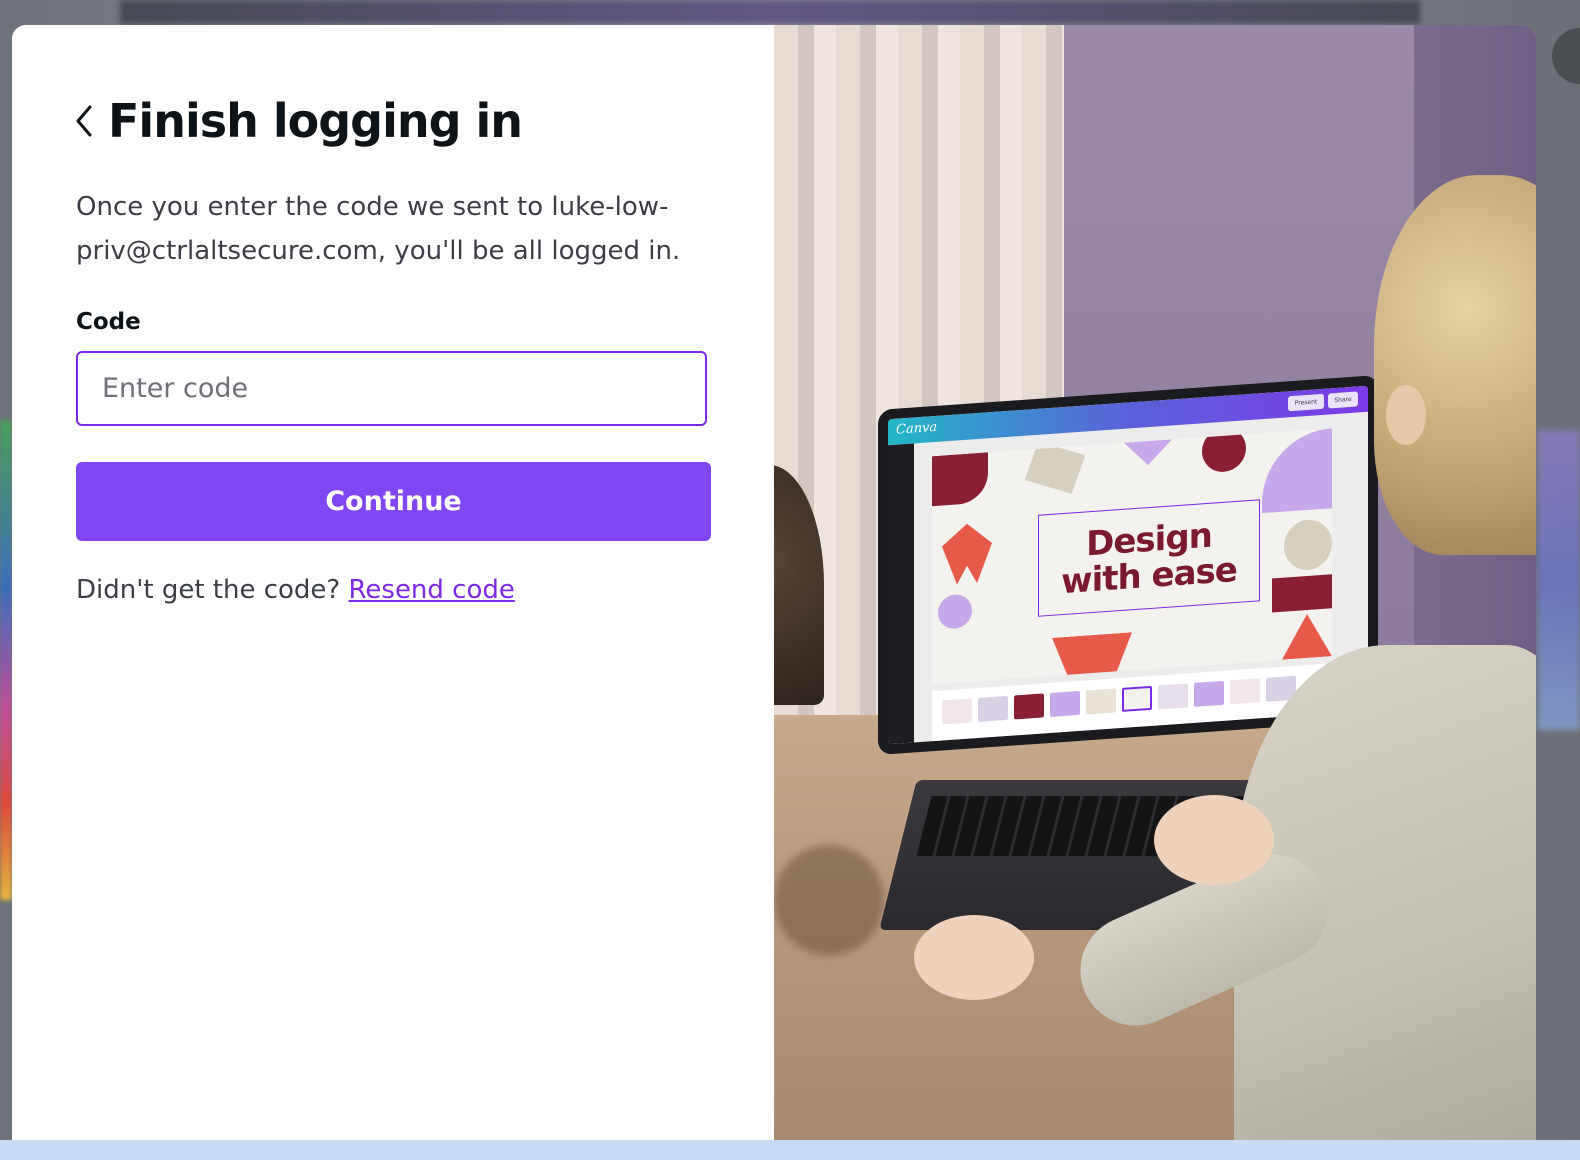 This screenshot has width=1580, height=1160. What do you see at coordinates (770, 12) in the screenshot?
I see `background-header-blur` at bounding box center [770, 12].